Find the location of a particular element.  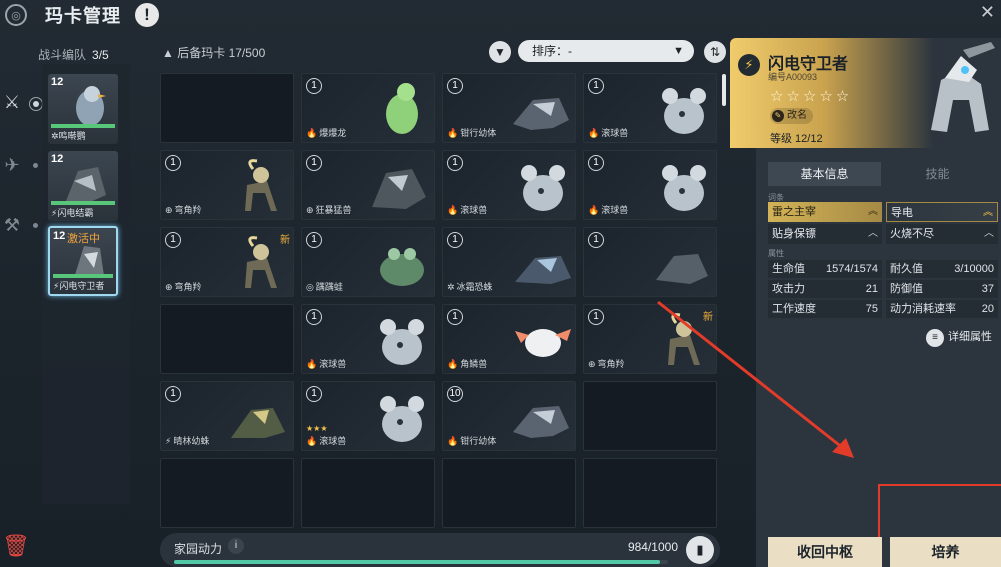

battery-icon: ▮ is located at coordinates (700, 550).